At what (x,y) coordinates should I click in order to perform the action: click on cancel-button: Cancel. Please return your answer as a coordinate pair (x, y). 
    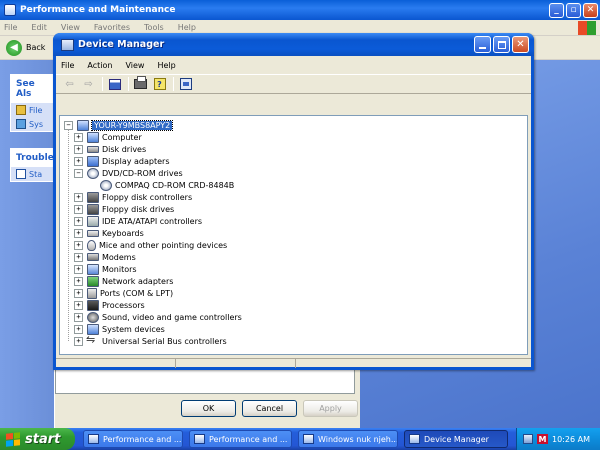
    Looking at the image, I should click on (269, 408).